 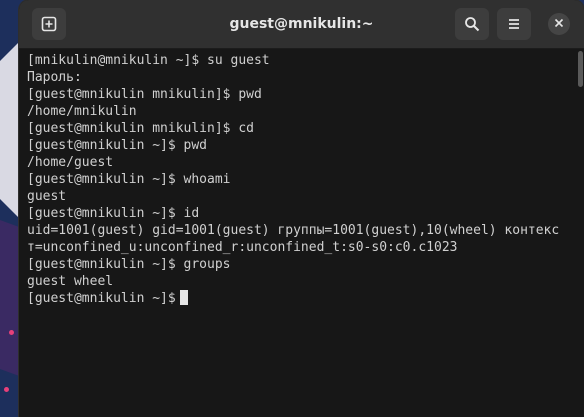 What do you see at coordinates (183, 297) in the screenshot?
I see `terminal-cursor` at bounding box center [183, 297].